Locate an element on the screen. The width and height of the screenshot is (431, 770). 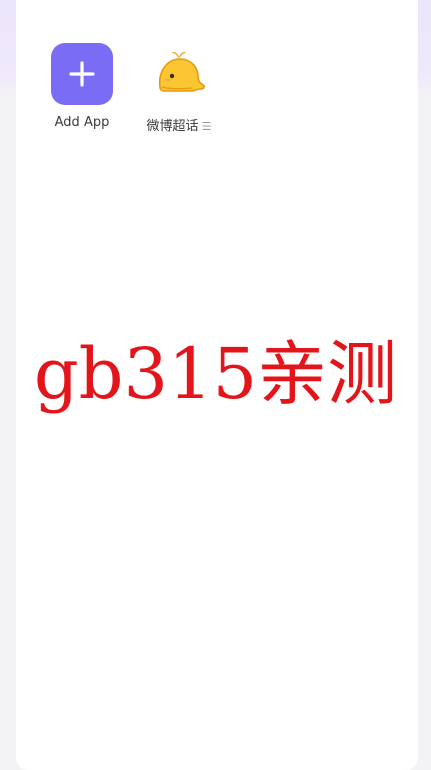
whale-app-tile is located at coordinates (179, 74).